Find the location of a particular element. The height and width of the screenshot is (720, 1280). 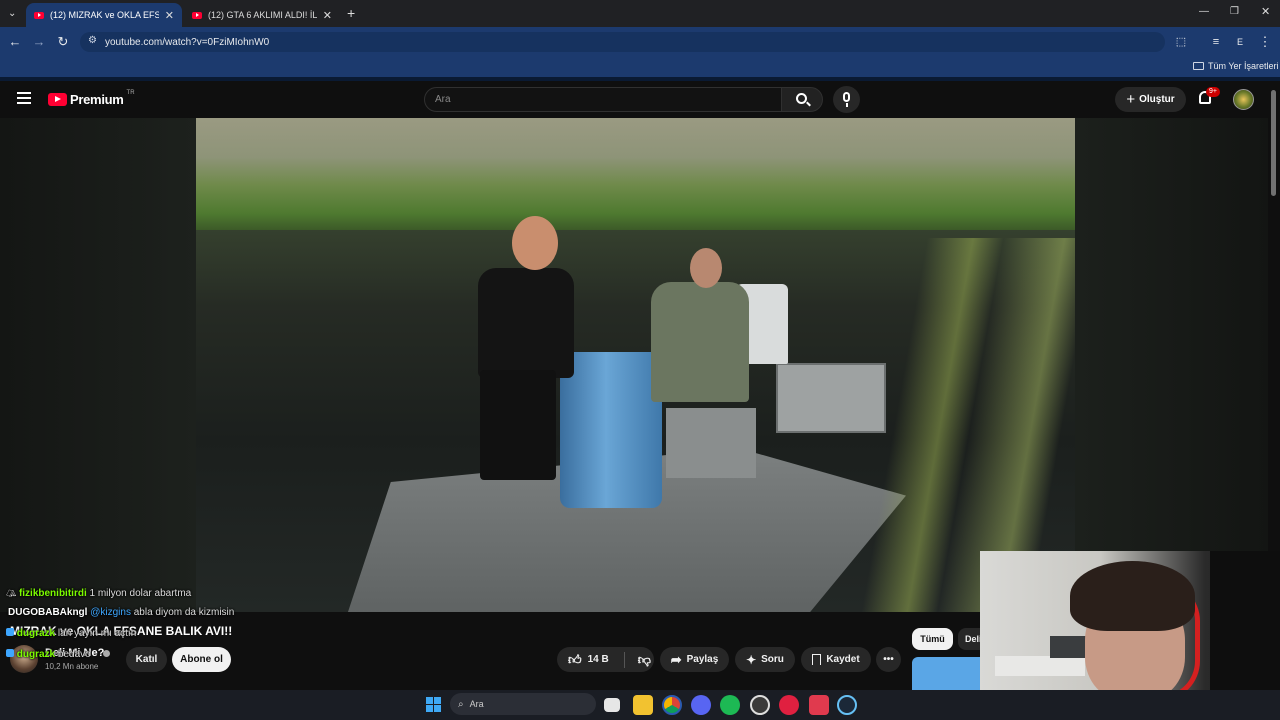

search-input: Ara is located at coordinates (603, 99).